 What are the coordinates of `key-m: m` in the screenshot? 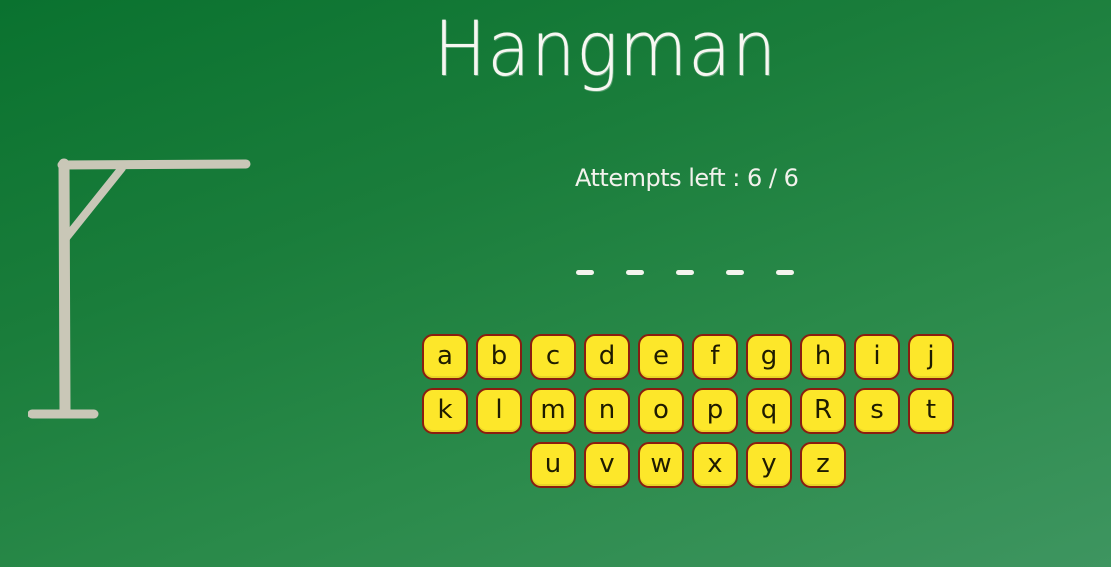 It's located at (553, 411).